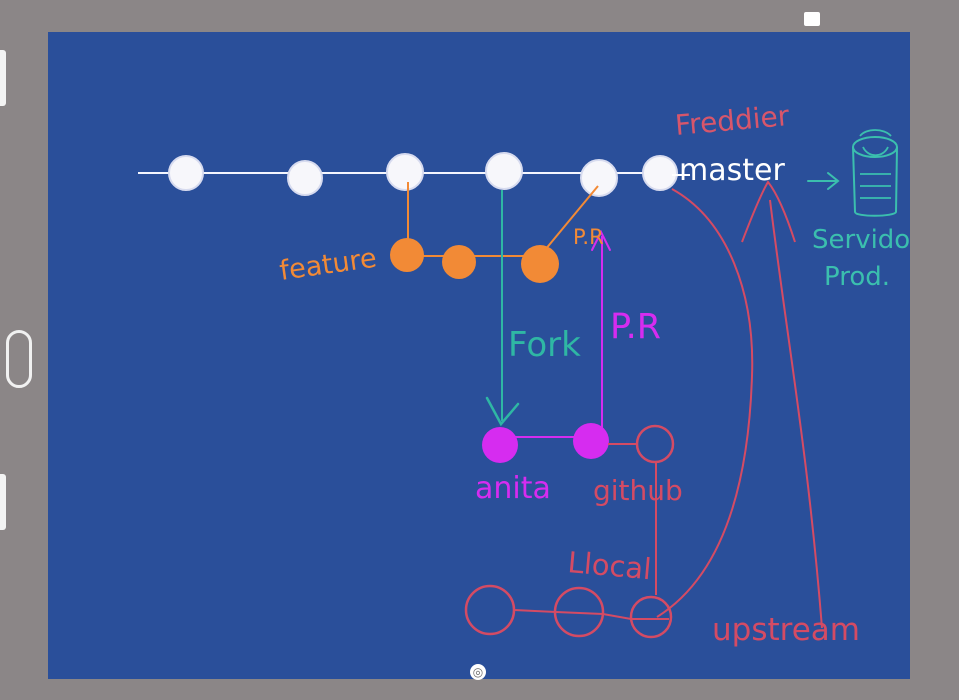 This screenshot has width=959, height=700. Describe the element at coordinates (732, 120) in the screenshot. I see `freddier-label: Freddier` at that location.